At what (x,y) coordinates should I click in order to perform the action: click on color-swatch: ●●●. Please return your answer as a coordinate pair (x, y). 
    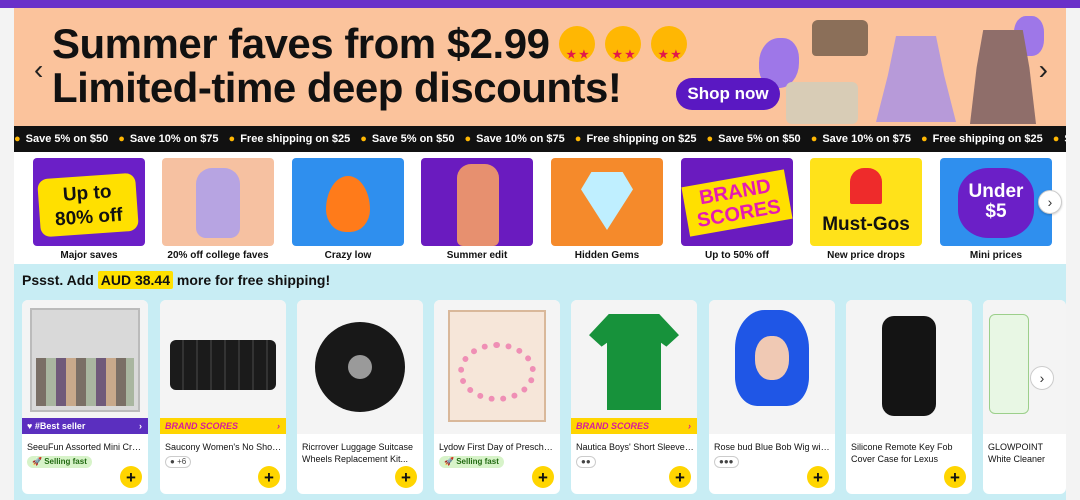
    Looking at the image, I should click on (726, 462).